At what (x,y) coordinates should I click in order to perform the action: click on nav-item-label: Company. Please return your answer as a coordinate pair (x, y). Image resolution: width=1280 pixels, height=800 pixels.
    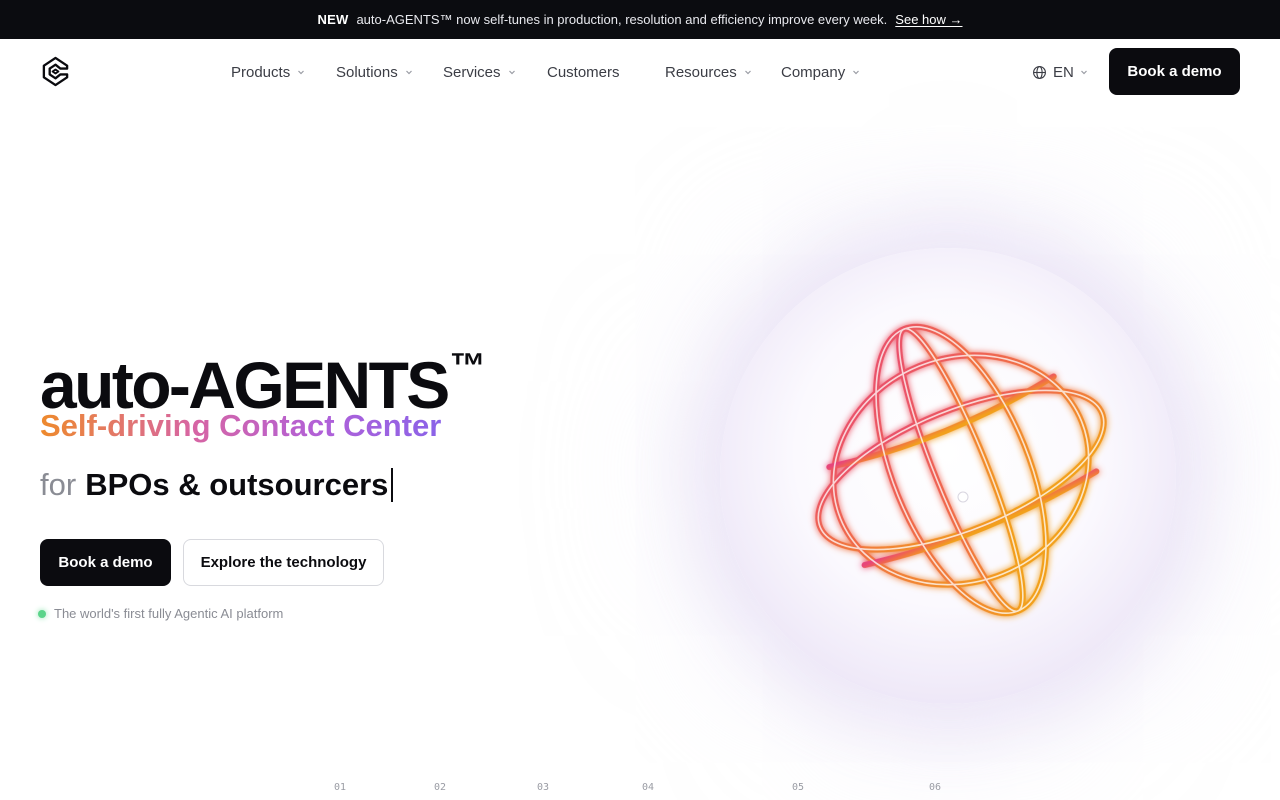
    Looking at the image, I should click on (813, 72).